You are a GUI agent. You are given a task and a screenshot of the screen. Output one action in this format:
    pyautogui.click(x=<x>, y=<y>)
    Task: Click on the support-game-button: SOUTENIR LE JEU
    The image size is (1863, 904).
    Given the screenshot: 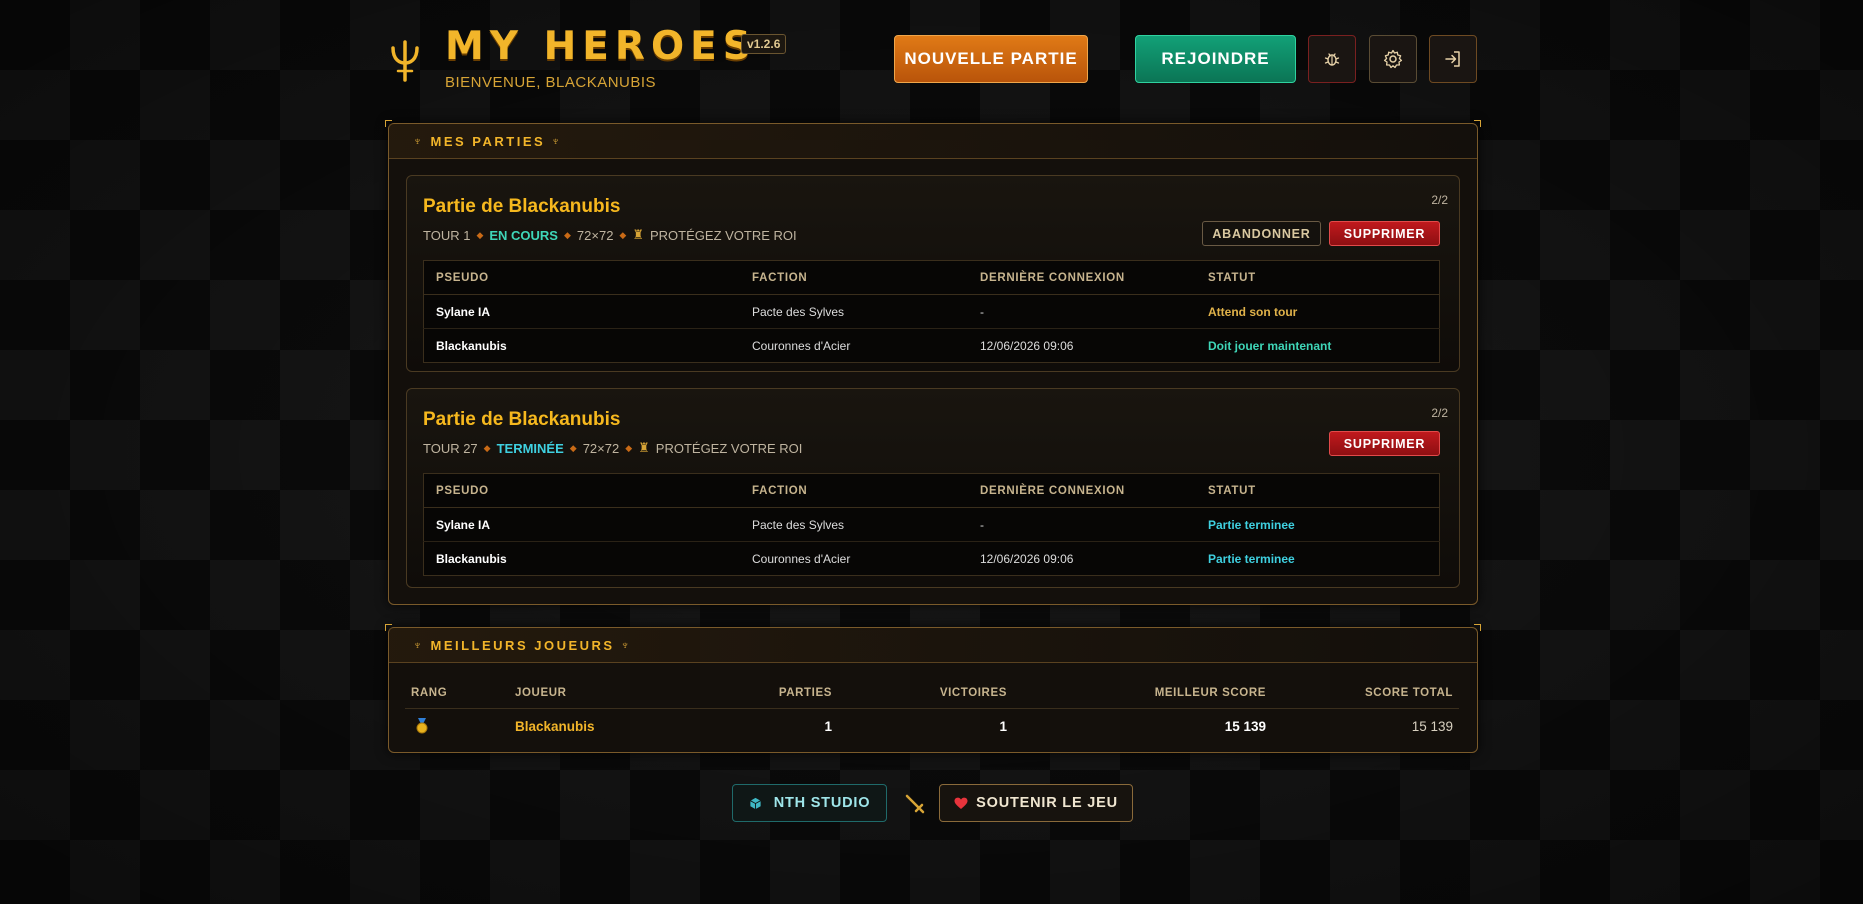 What is the action you would take?
    pyautogui.click(x=1036, y=803)
    